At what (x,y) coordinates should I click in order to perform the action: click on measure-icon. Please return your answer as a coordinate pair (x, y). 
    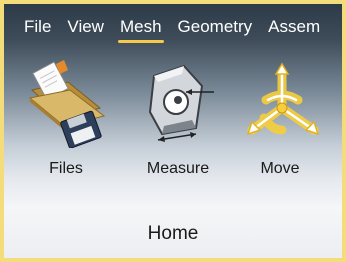
    Looking at the image, I should click on (181, 103).